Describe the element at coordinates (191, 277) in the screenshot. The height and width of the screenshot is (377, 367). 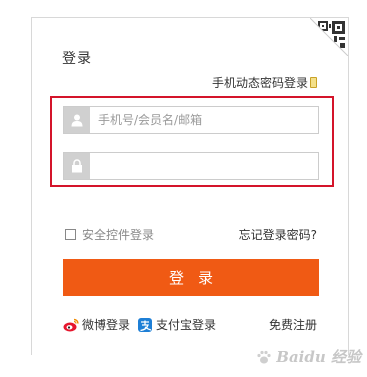
I see `login-button: 登录` at that location.